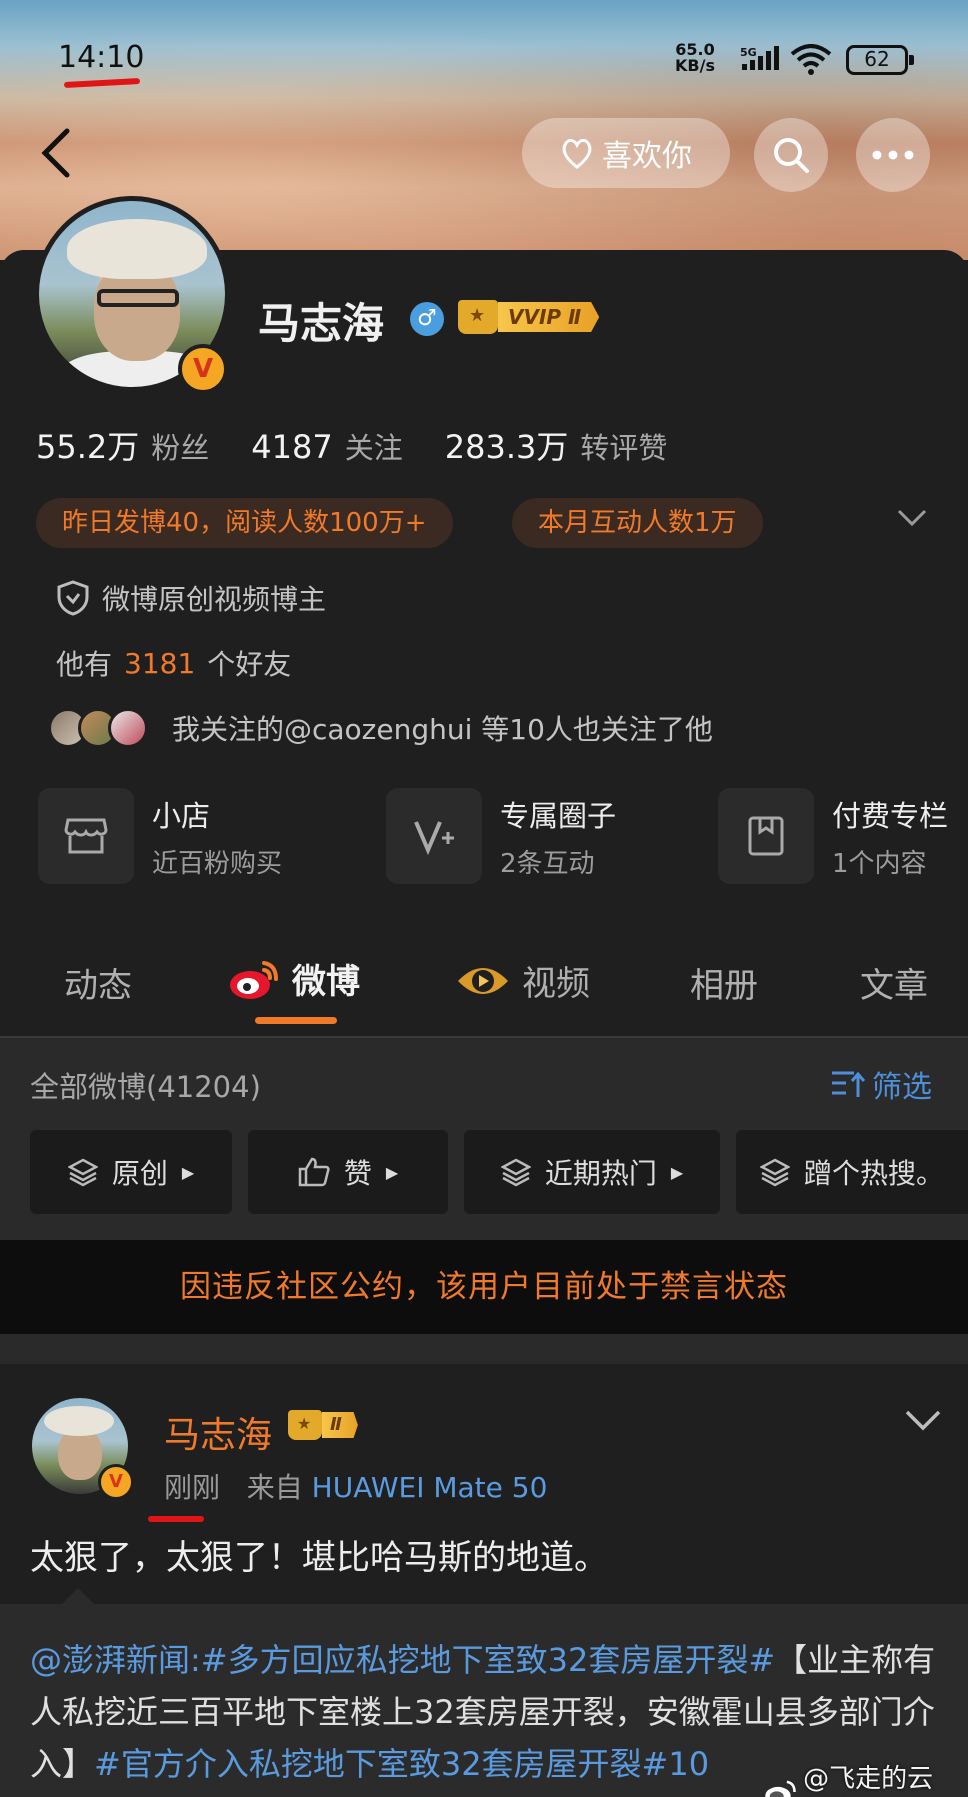 The height and width of the screenshot is (1797, 968). What do you see at coordinates (73, 598) in the screenshot?
I see `shield-icon` at bounding box center [73, 598].